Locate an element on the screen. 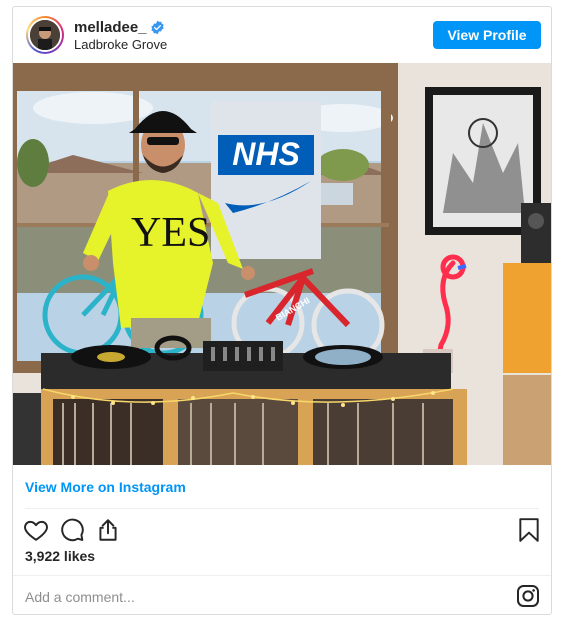  poster-nhs-text: NHS is located at coordinates (266, 154).